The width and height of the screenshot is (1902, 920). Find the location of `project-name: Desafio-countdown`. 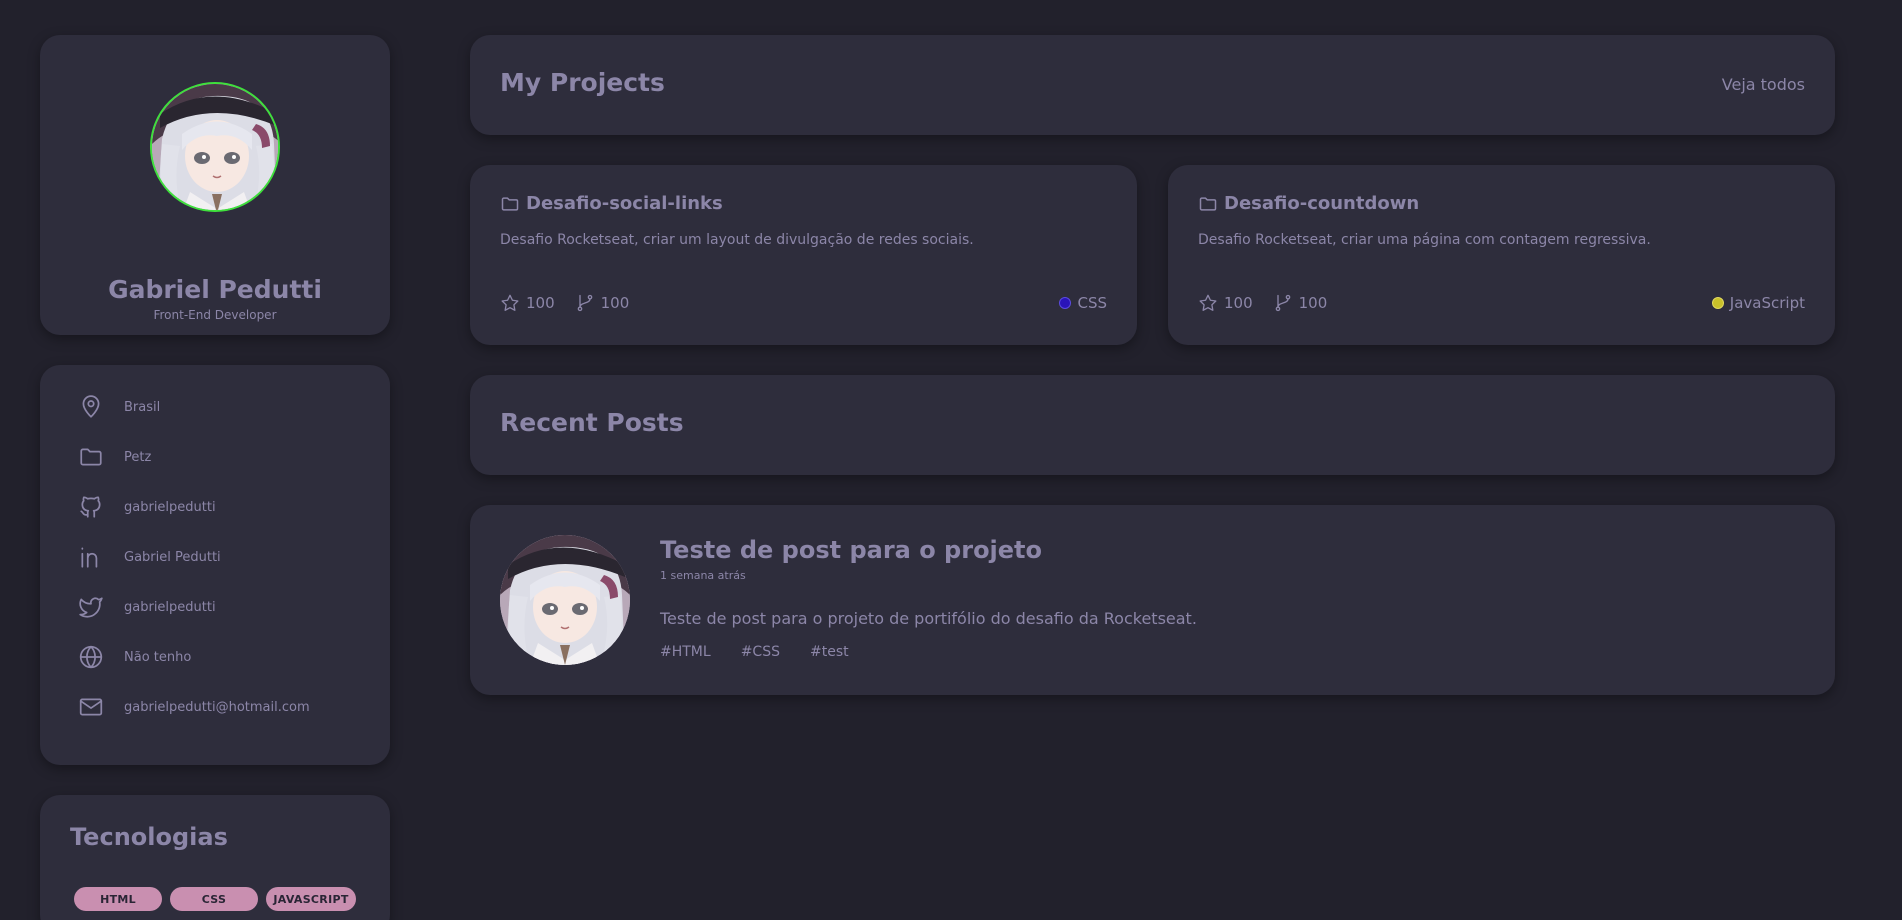

project-name: Desafio-countdown is located at coordinates (1308, 203).